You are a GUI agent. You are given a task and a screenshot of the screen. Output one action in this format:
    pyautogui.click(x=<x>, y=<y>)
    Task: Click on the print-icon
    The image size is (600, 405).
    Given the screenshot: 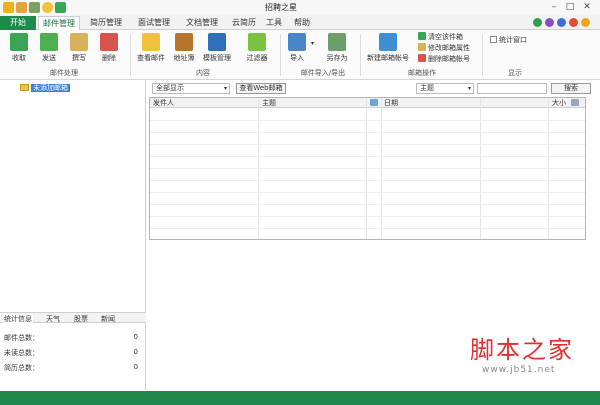 What is the action you would take?
    pyautogui.click(x=34, y=7)
    